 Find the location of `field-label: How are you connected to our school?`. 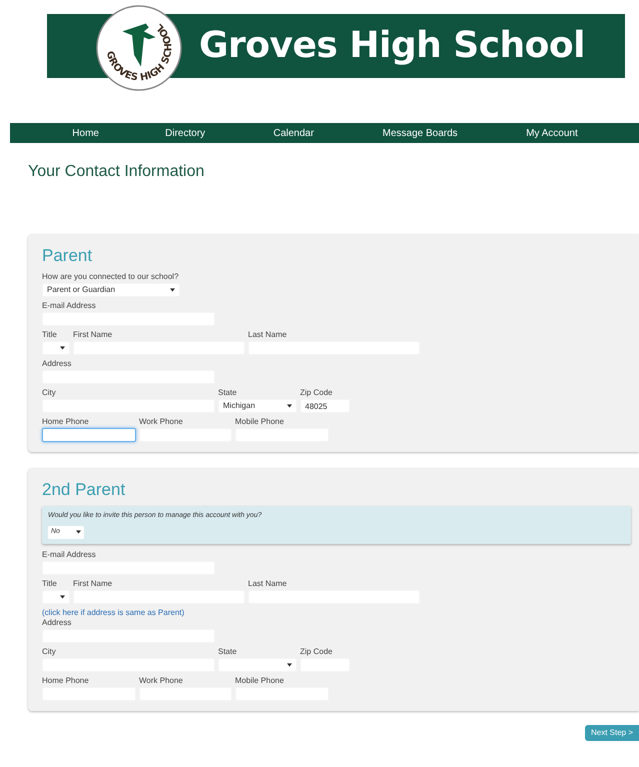

field-label: How are you connected to our school? is located at coordinates (111, 277).